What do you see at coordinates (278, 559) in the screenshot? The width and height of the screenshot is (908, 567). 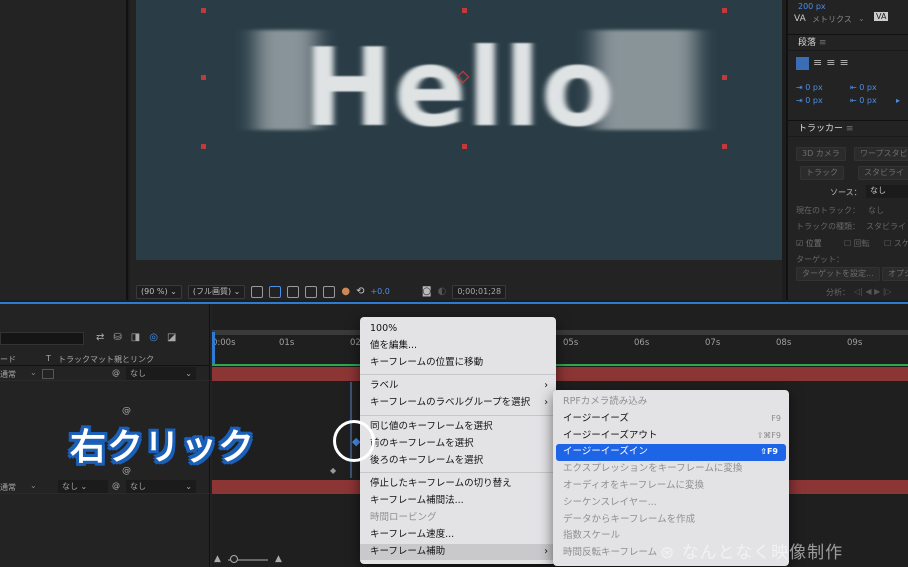 I see `zoom-in-icon: ▲` at bounding box center [278, 559].